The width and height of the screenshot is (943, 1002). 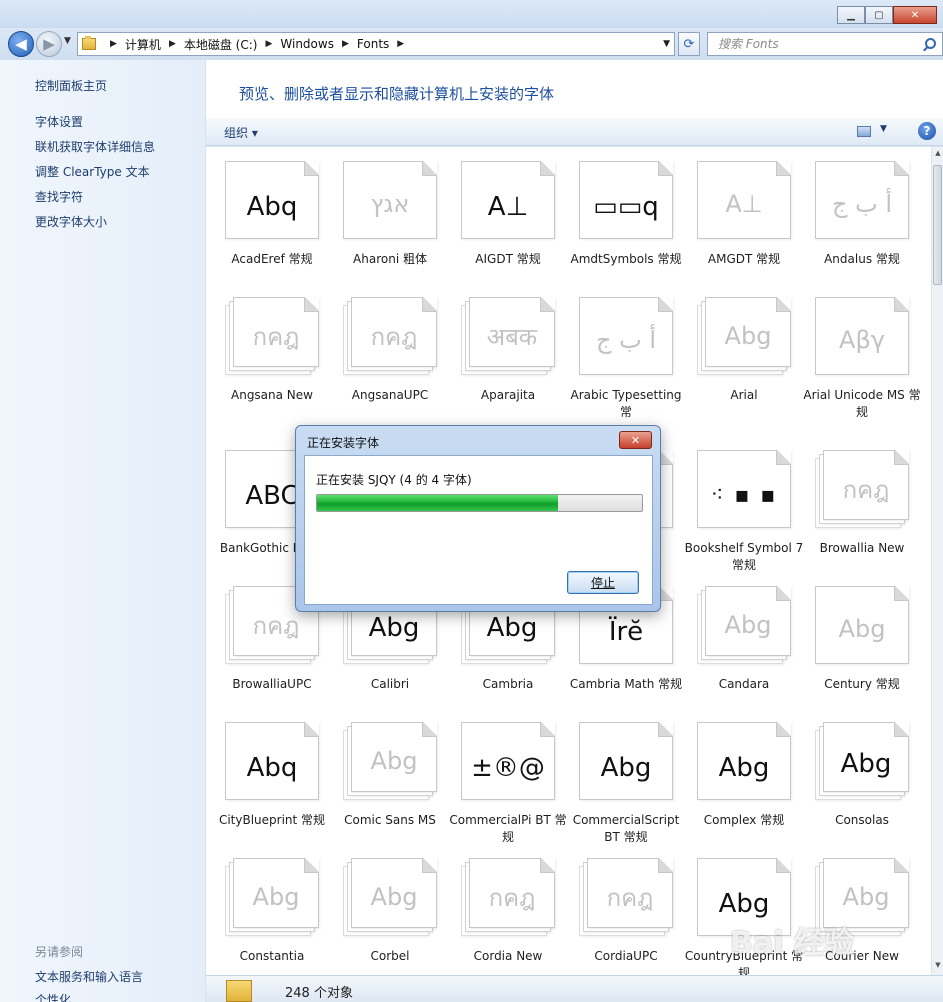 I want to click on font-sample: Abq, so click(x=272, y=768).